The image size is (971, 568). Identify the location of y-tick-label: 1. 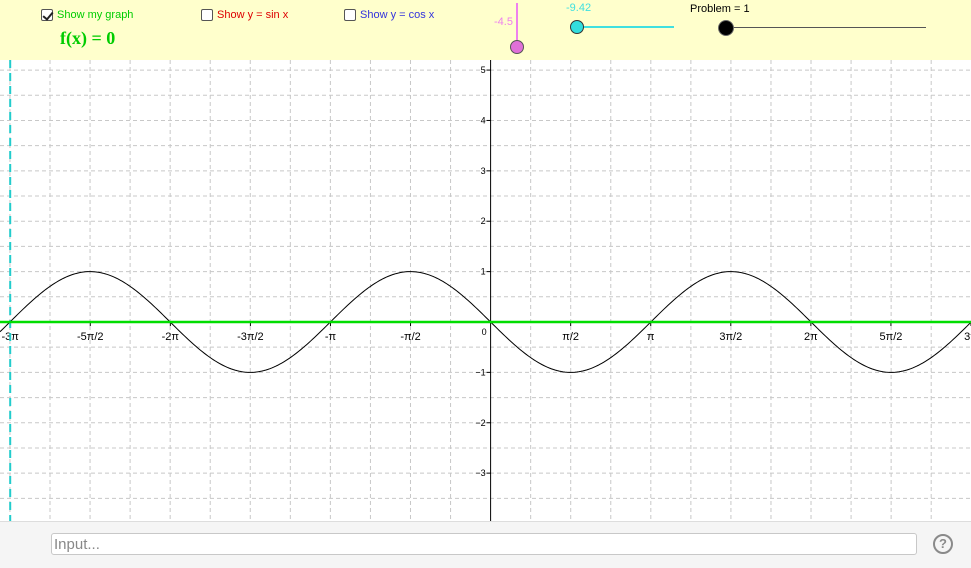
(483, 272).